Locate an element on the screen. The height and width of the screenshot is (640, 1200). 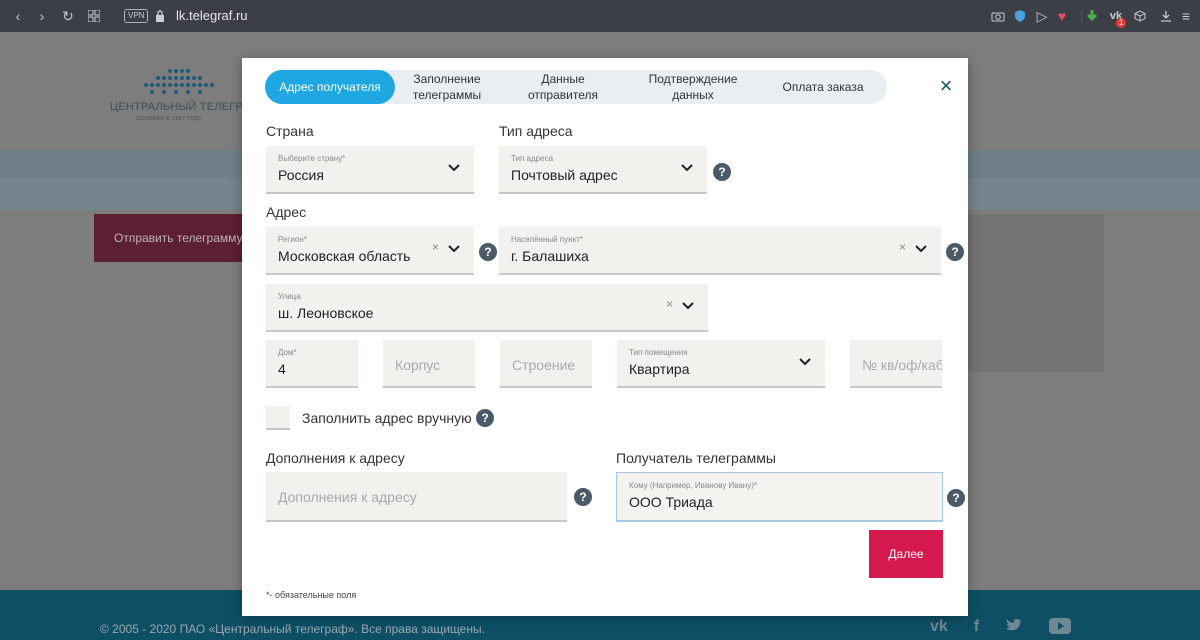
address-type-select: Тип адреса Почтовый адрес is located at coordinates (603, 170).